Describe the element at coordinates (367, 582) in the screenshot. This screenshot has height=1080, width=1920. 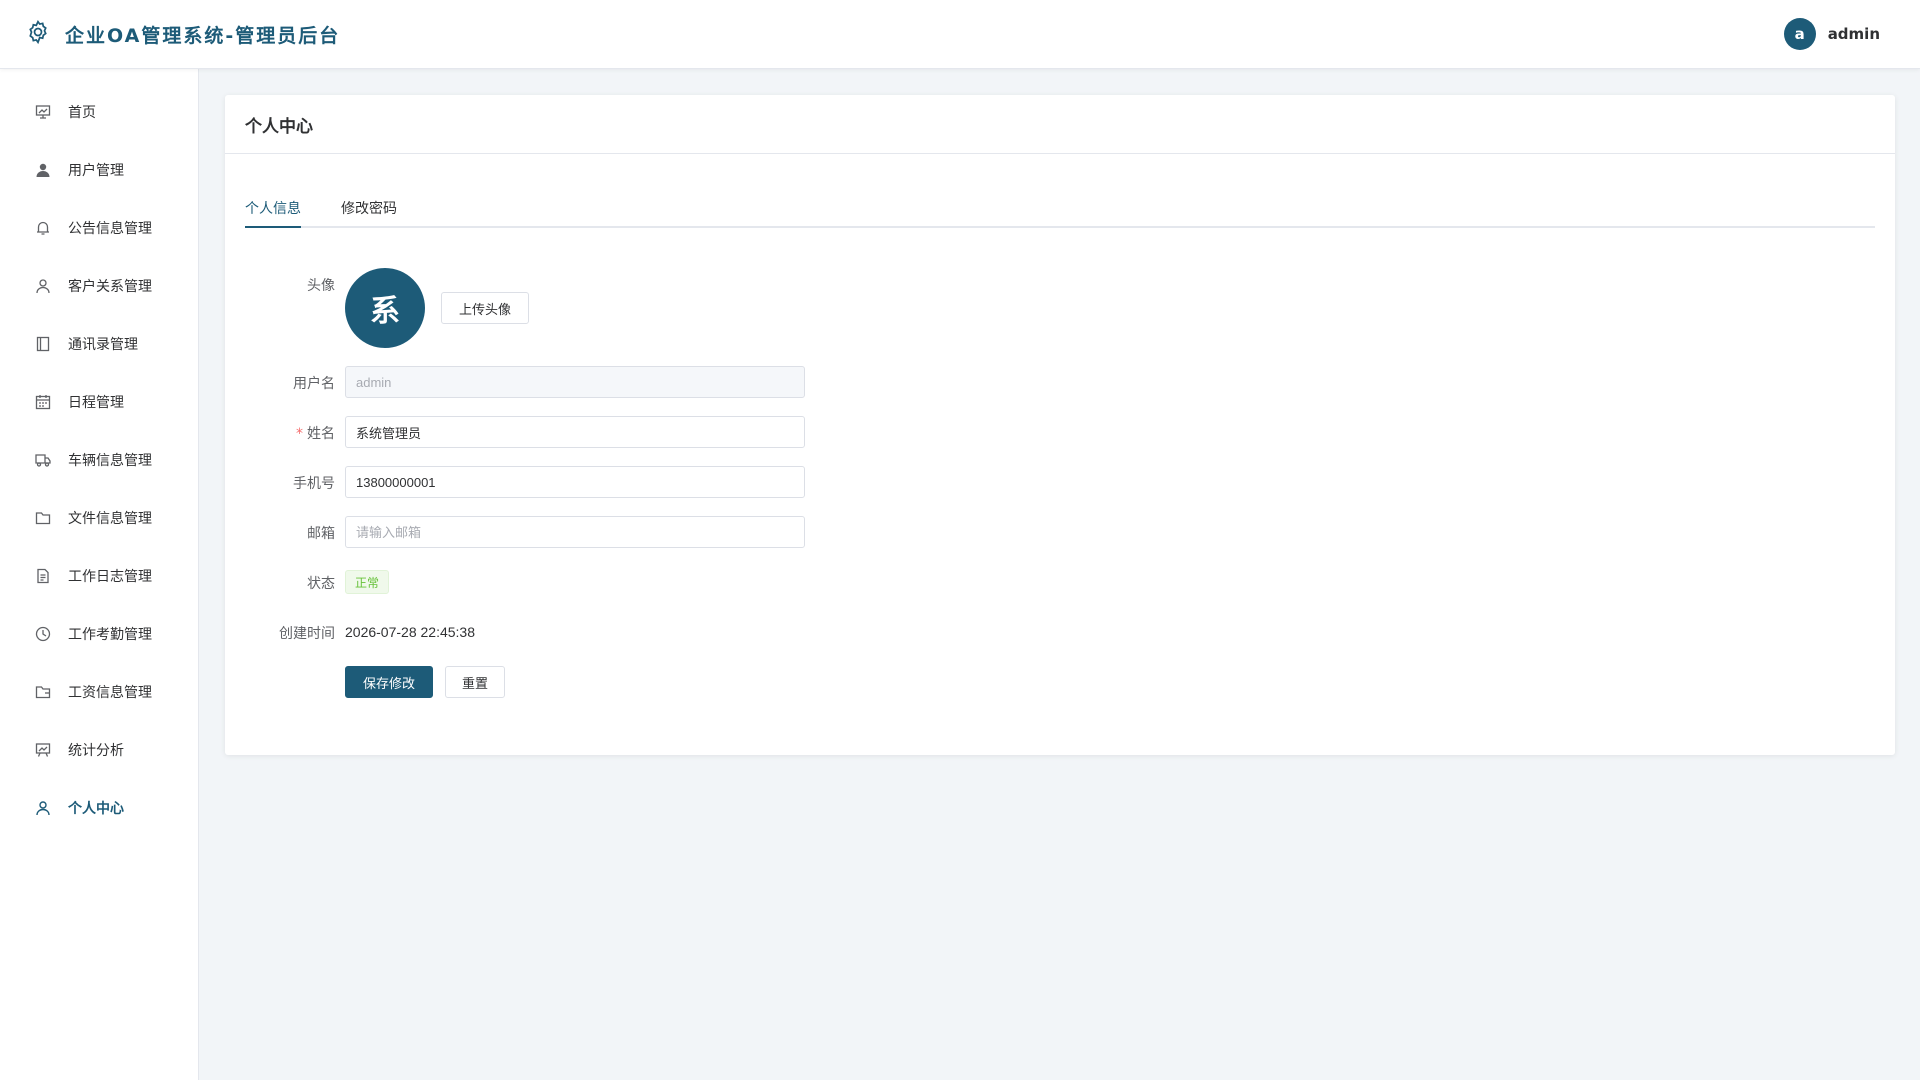
I see `status-badge: 正常` at that location.